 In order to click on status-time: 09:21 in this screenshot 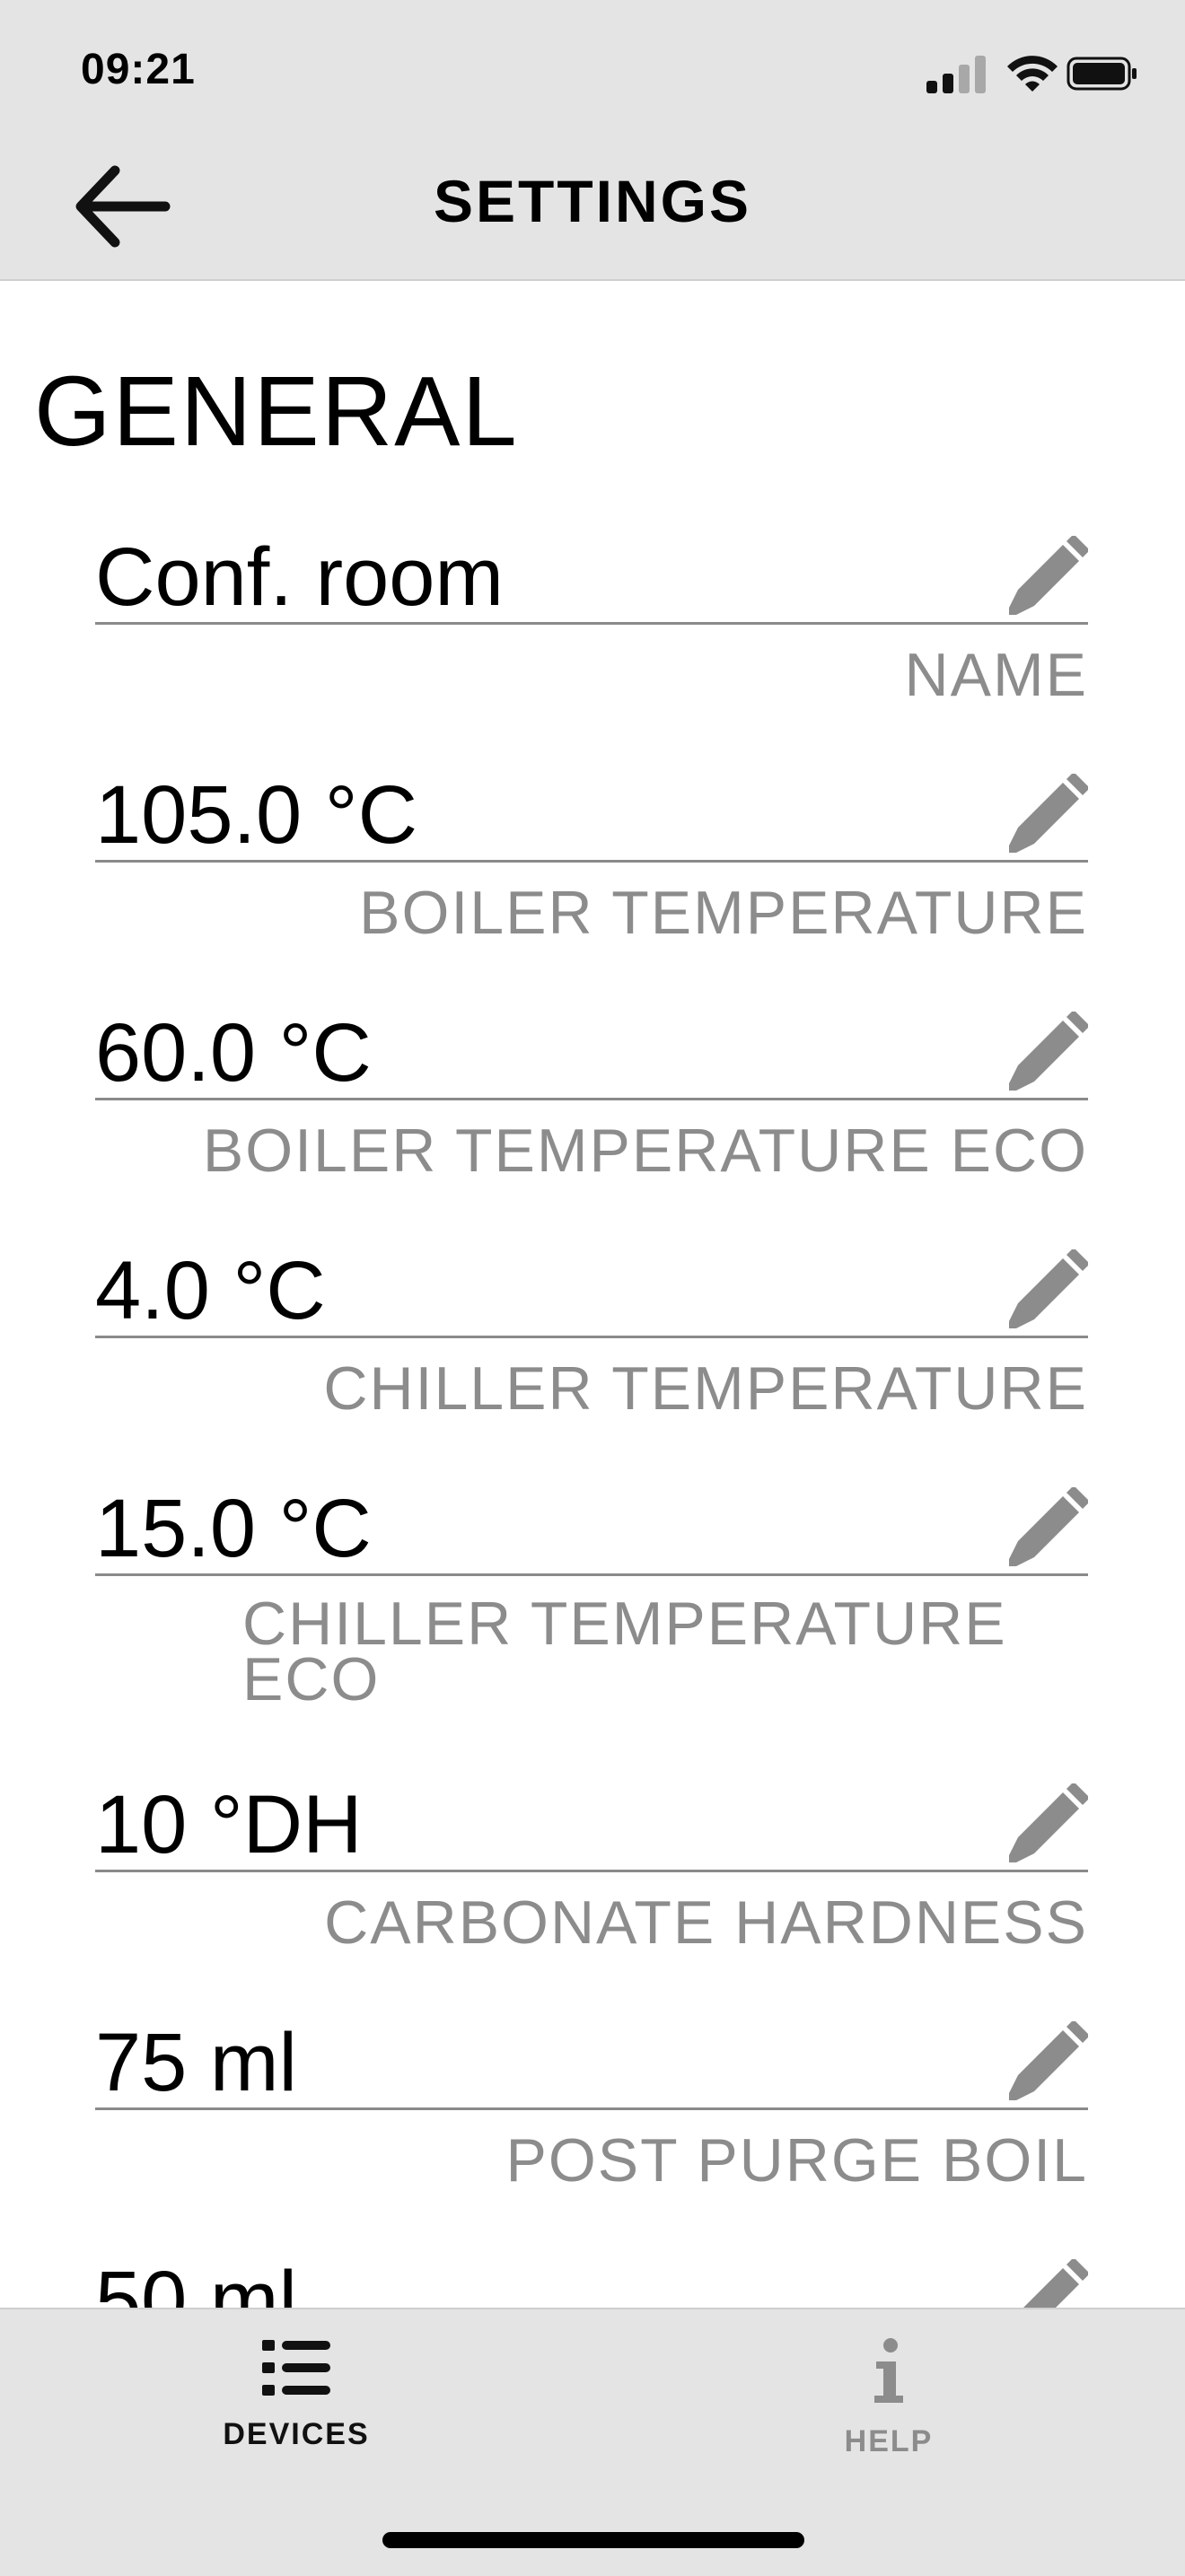, I will do `click(138, 69)`.